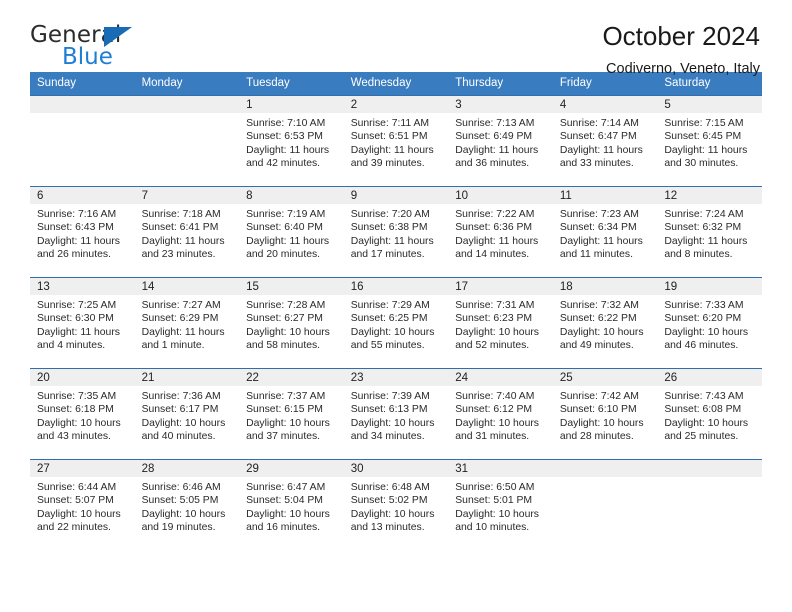 The image size is (792, 612). What do you see at coordinates (495, 214) in the screenshot?
I see `sunrise-text: Sunrise: 7:22 AM` at bounding box center [495, 214].